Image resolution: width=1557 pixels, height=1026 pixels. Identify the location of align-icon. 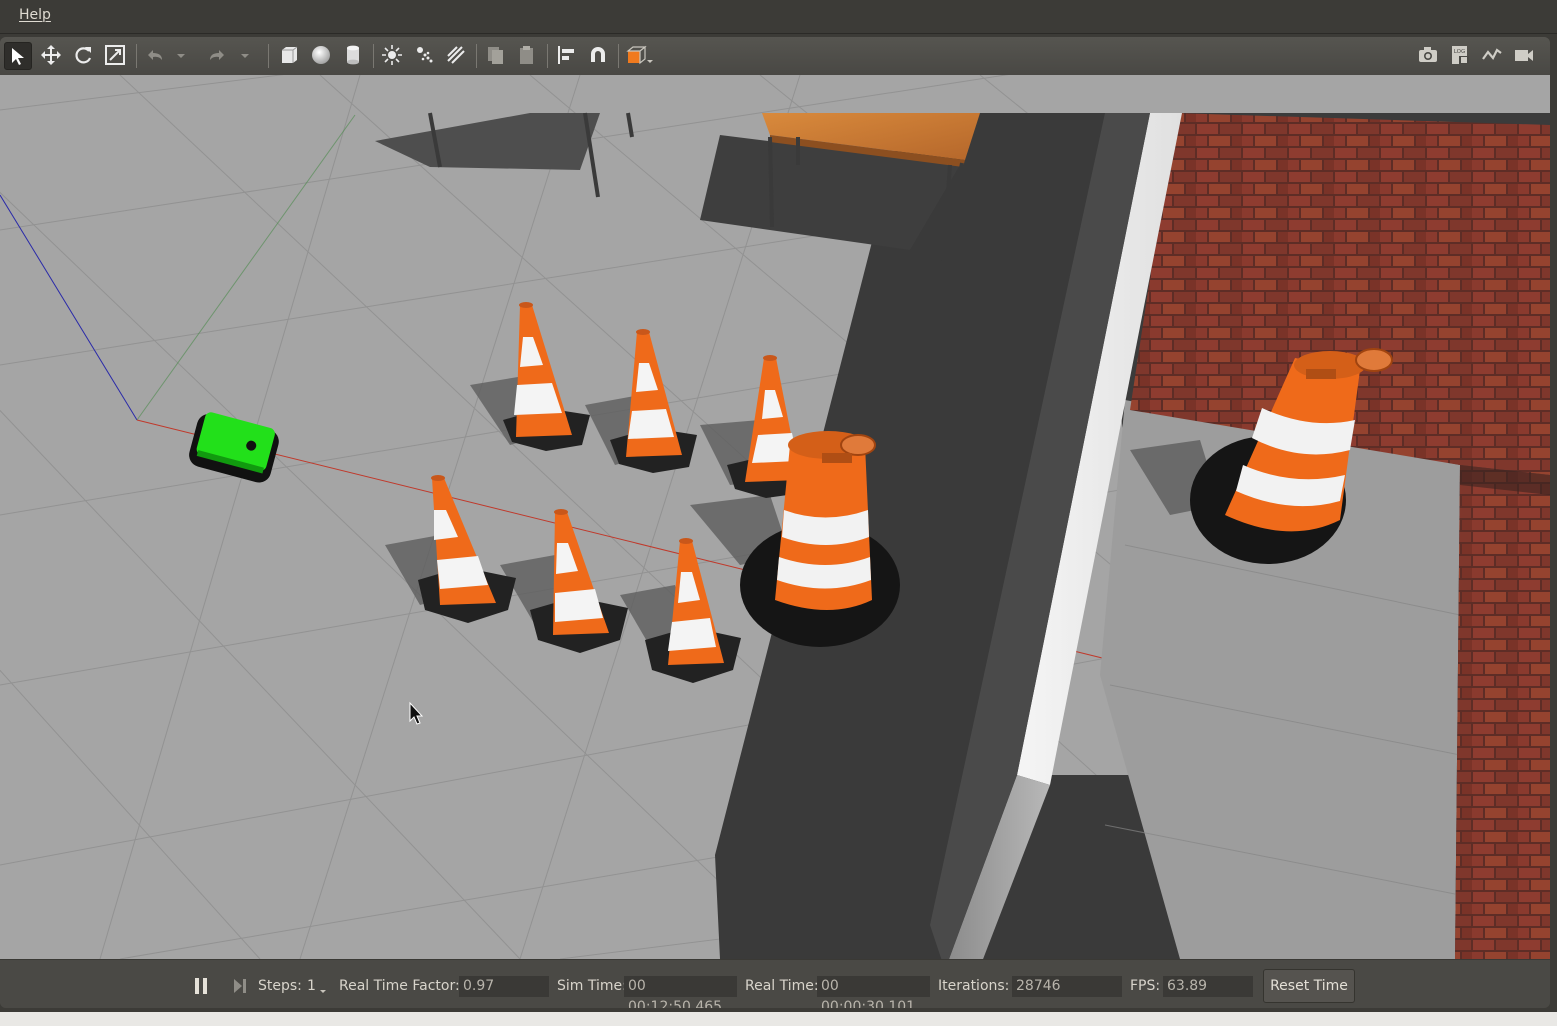
(566, 55).